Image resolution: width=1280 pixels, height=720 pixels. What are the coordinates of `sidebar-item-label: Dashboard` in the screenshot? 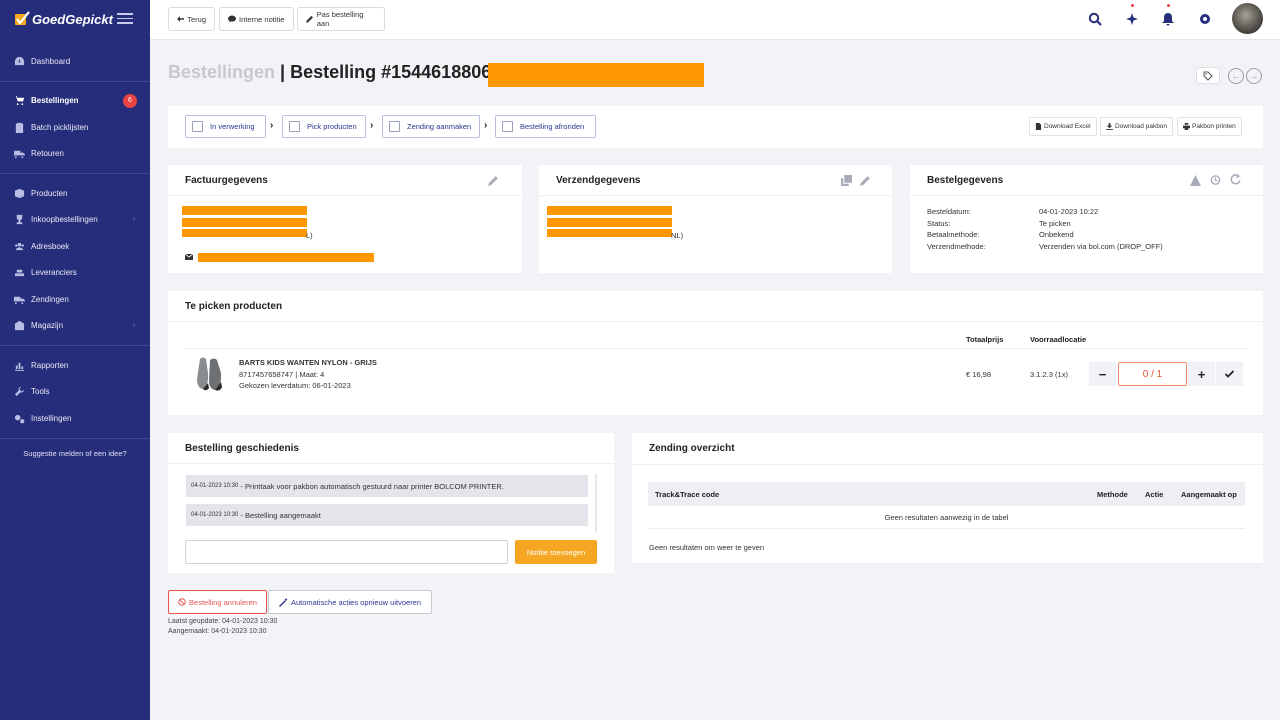 It's located at (51, 61).